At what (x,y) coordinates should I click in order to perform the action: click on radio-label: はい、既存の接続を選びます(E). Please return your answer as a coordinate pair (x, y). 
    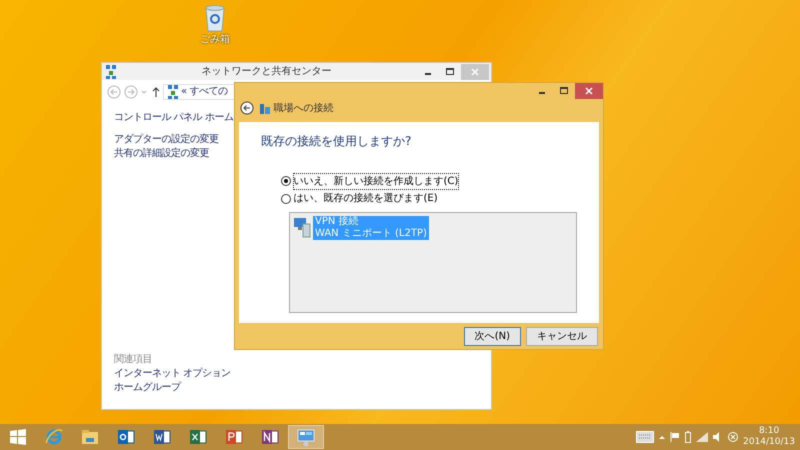
    Looking at the image, I should click on (366, 198).